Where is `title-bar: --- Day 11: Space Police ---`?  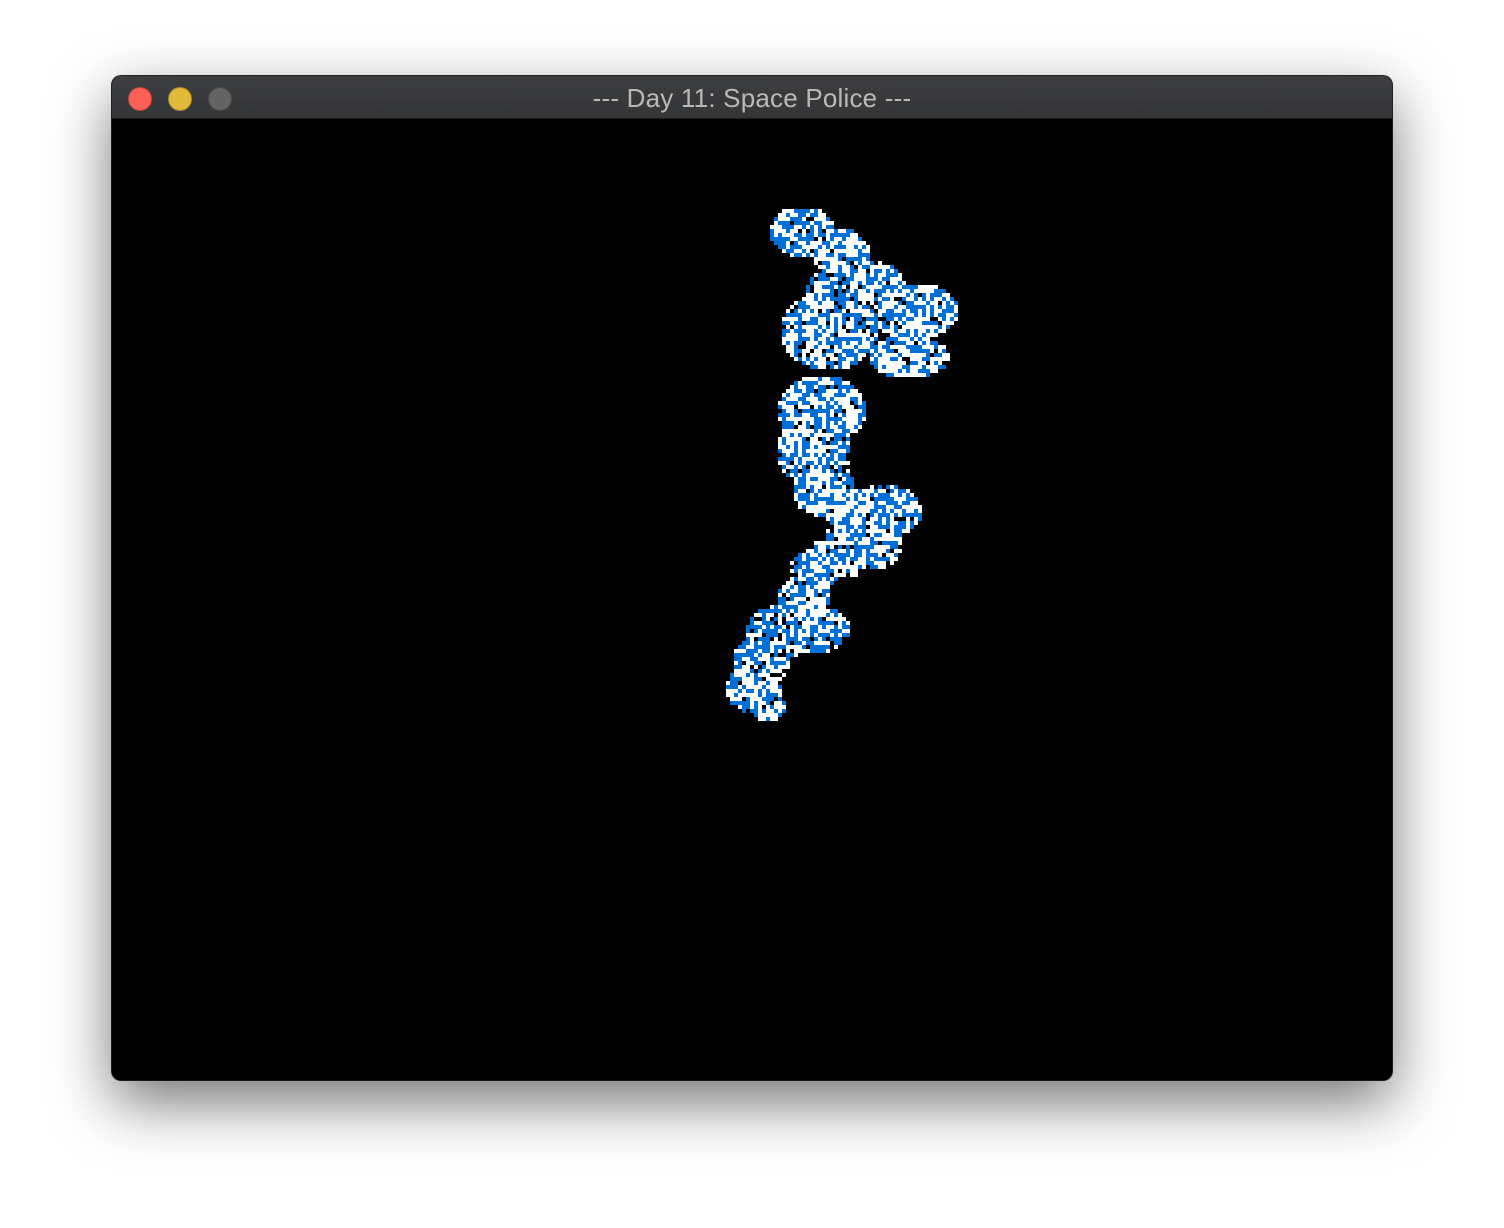
title-bar: --- Day 11: Space Police --- is located at coordinates (752, 97).